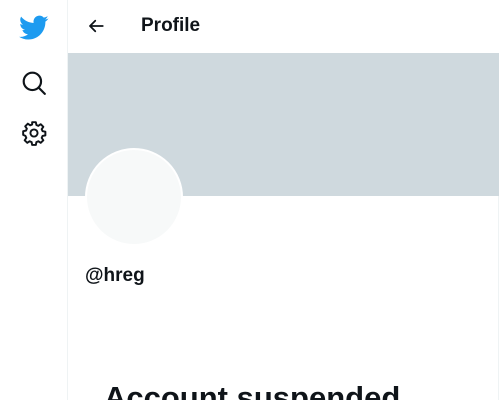 This screenshot has height=400, width=500. What do you see at coordinates (171, 25) in the screenshot?
I see `page-title: Profile` at bounding box center [171, 25].